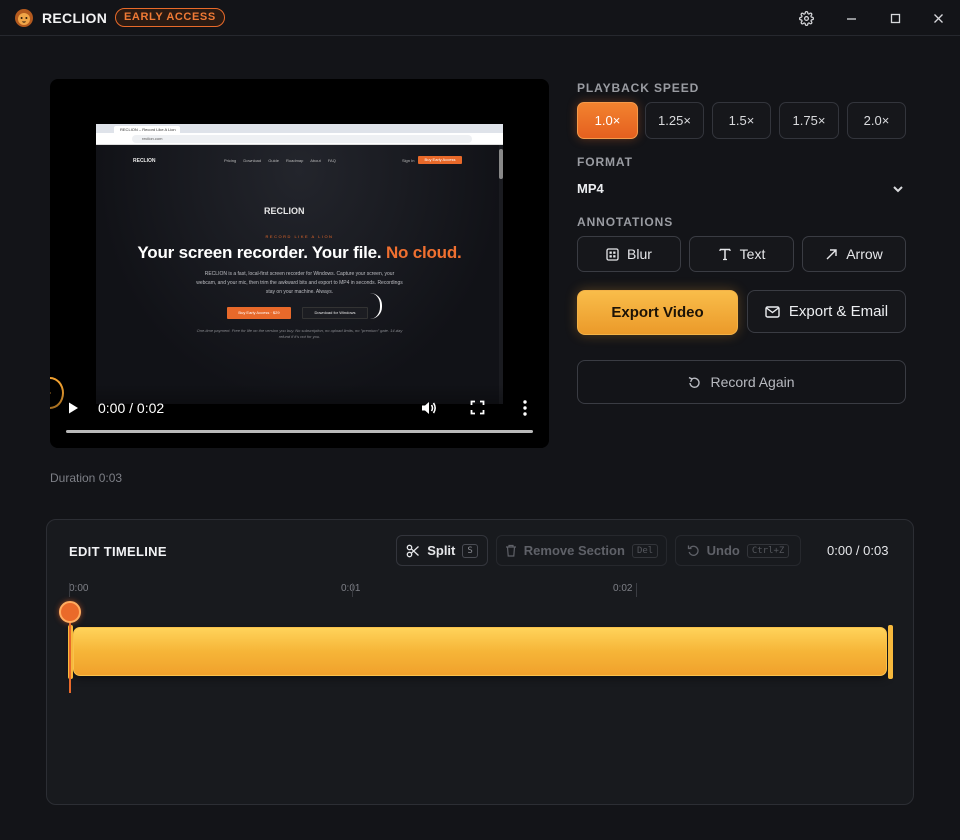 The width and height of the screenshot is (960, 840). What do you see at coordinates (768, 550) in the screenshot?
I see `undo-shortcut: Ctrl+Z` at bounding box center [768, 550].